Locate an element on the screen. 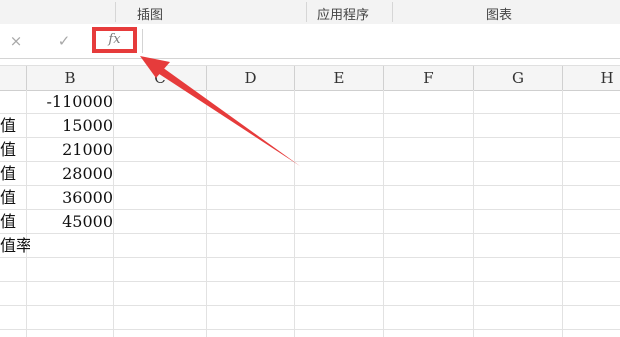 The height and width of the screenshot is (337, 620). column-header-b: B is located at coordinates (70, 78).